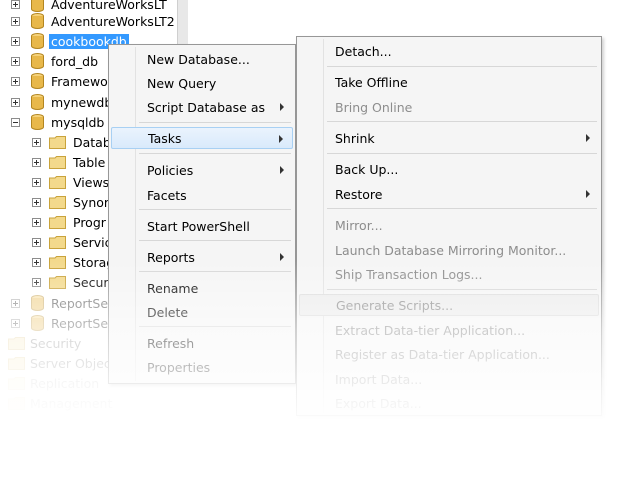 The image size is (618, 491). I want to click on menu-item-new-query: New Query, so click(202, 83).